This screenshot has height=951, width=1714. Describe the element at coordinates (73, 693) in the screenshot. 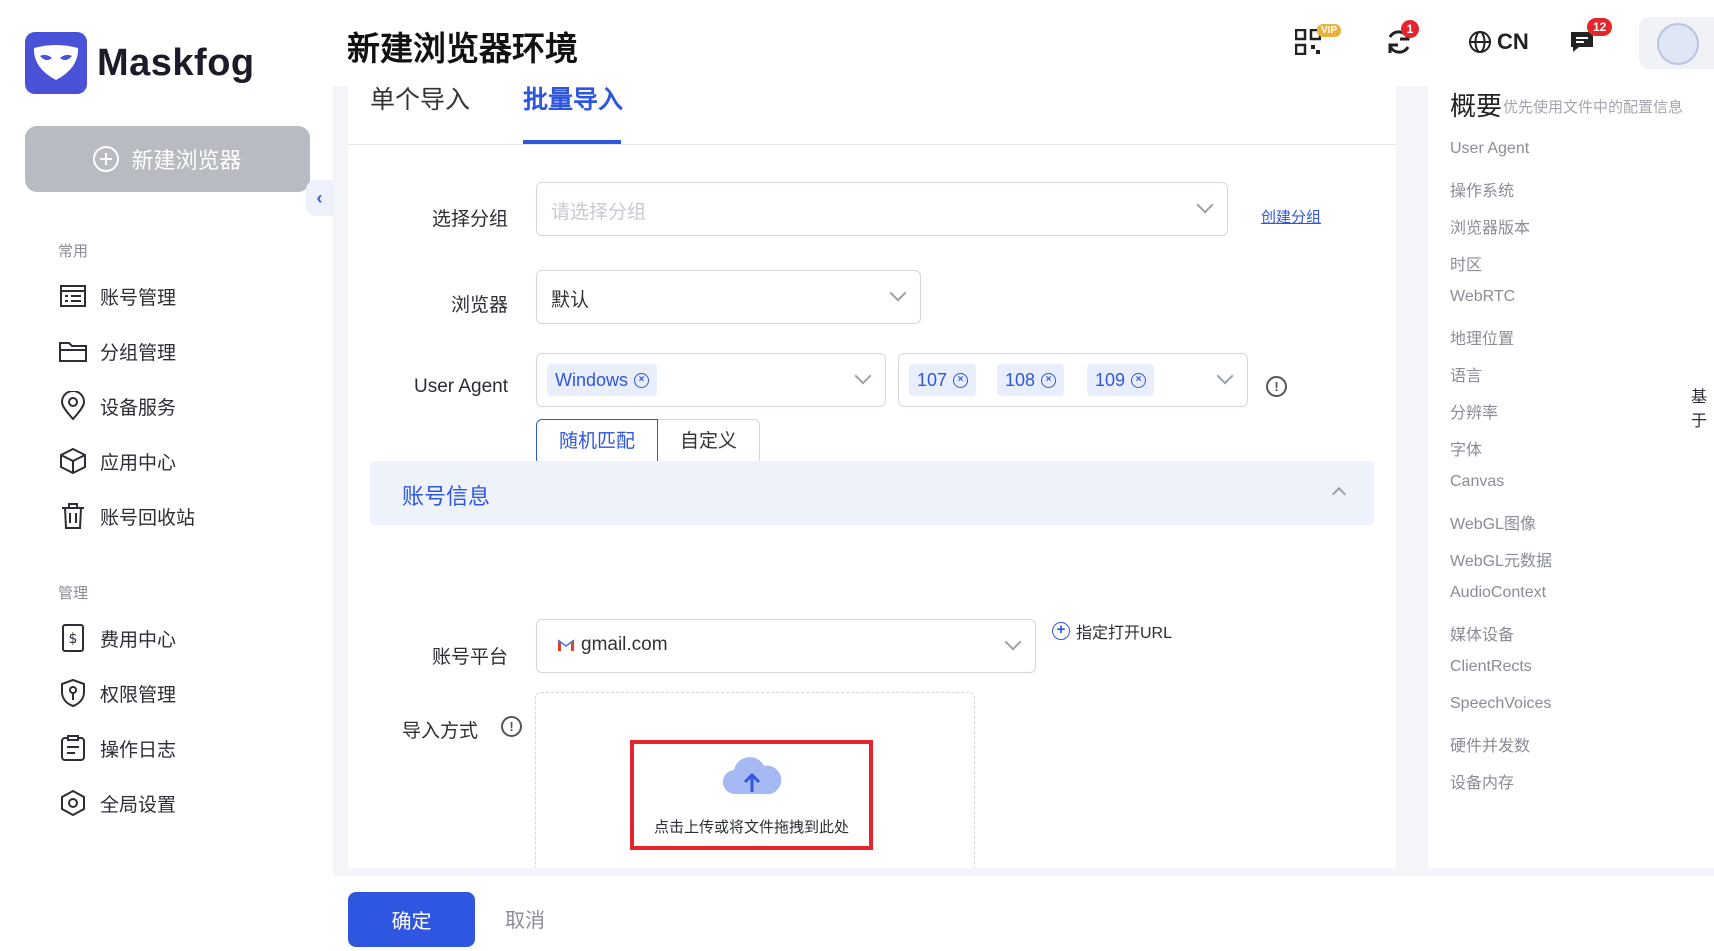

I see `shield-key-icon` at that location.